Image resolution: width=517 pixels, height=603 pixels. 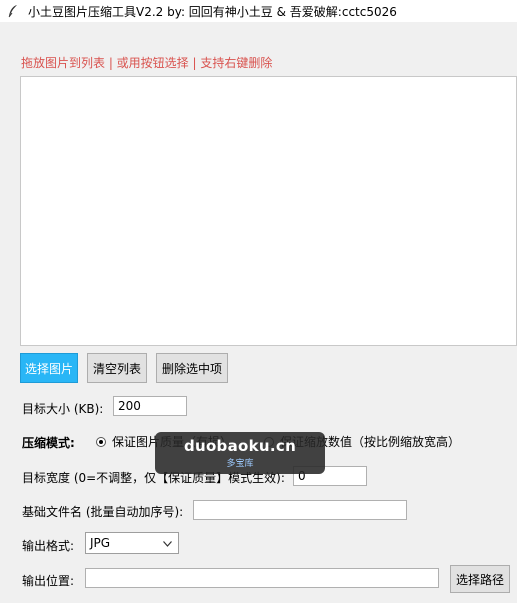 What do you see at coordinates (13, 11) in the screenshot?
I see `feather-icon` at bounding box center [13, 11].